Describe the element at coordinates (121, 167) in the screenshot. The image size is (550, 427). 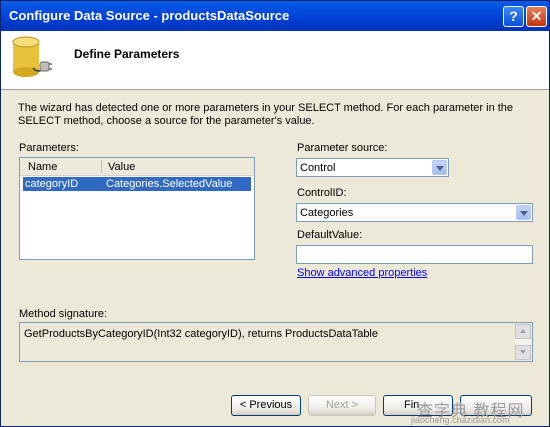
I see `column-header-value: Value` at that location.